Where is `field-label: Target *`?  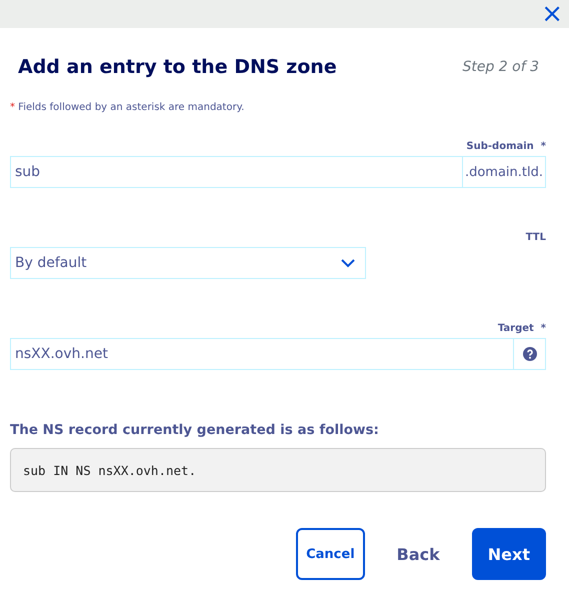 field-label: Target * is located at coordinates (521, 328).